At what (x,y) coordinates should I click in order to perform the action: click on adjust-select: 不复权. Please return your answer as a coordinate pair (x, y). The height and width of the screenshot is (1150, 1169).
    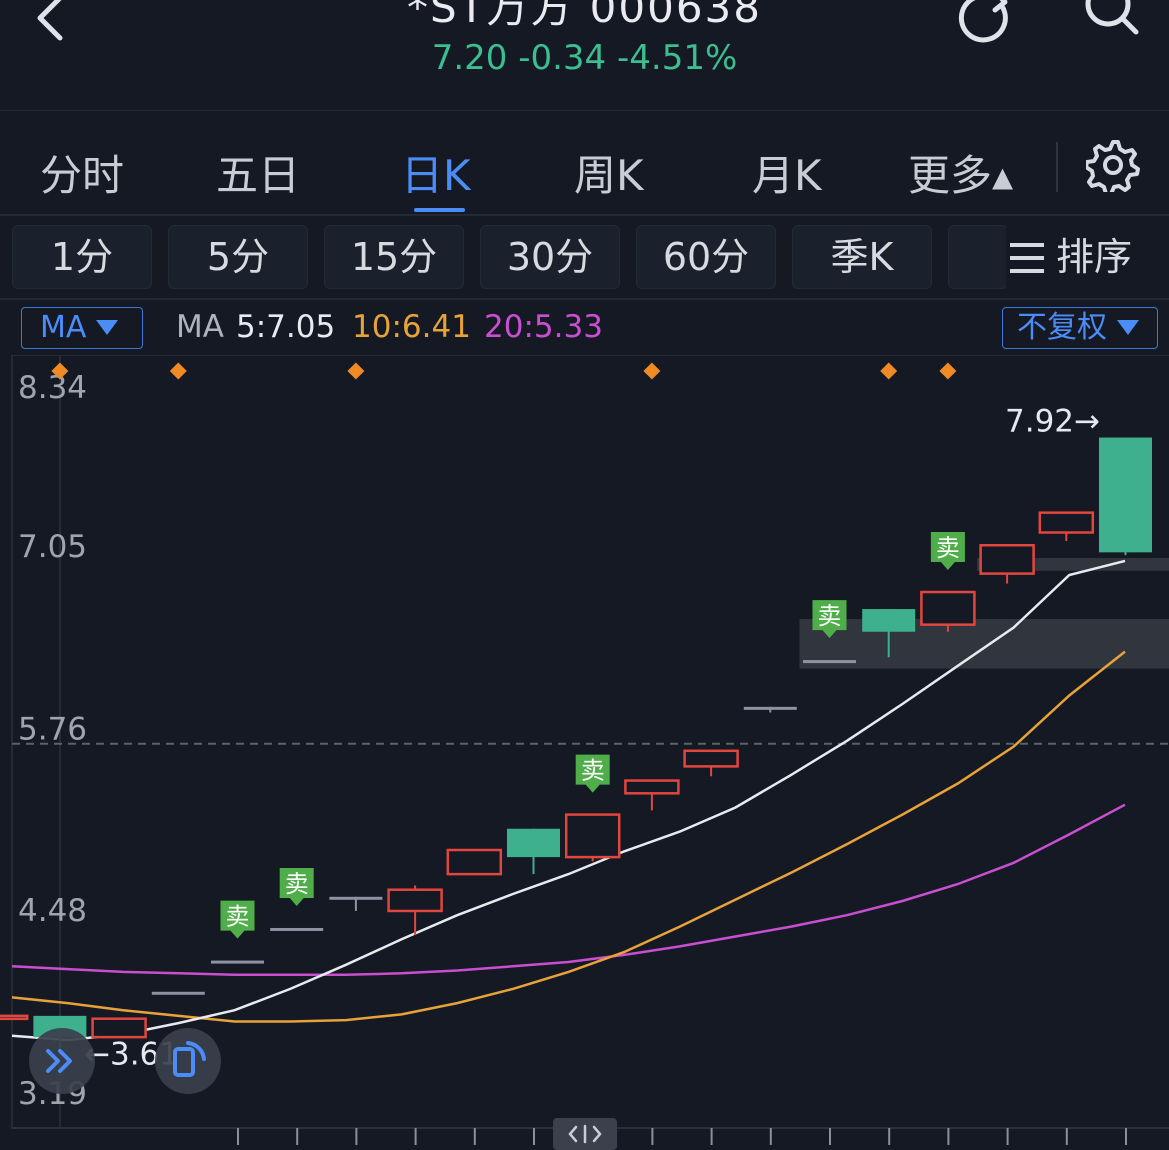
    Looking at the image, I should click on (1080, 328).